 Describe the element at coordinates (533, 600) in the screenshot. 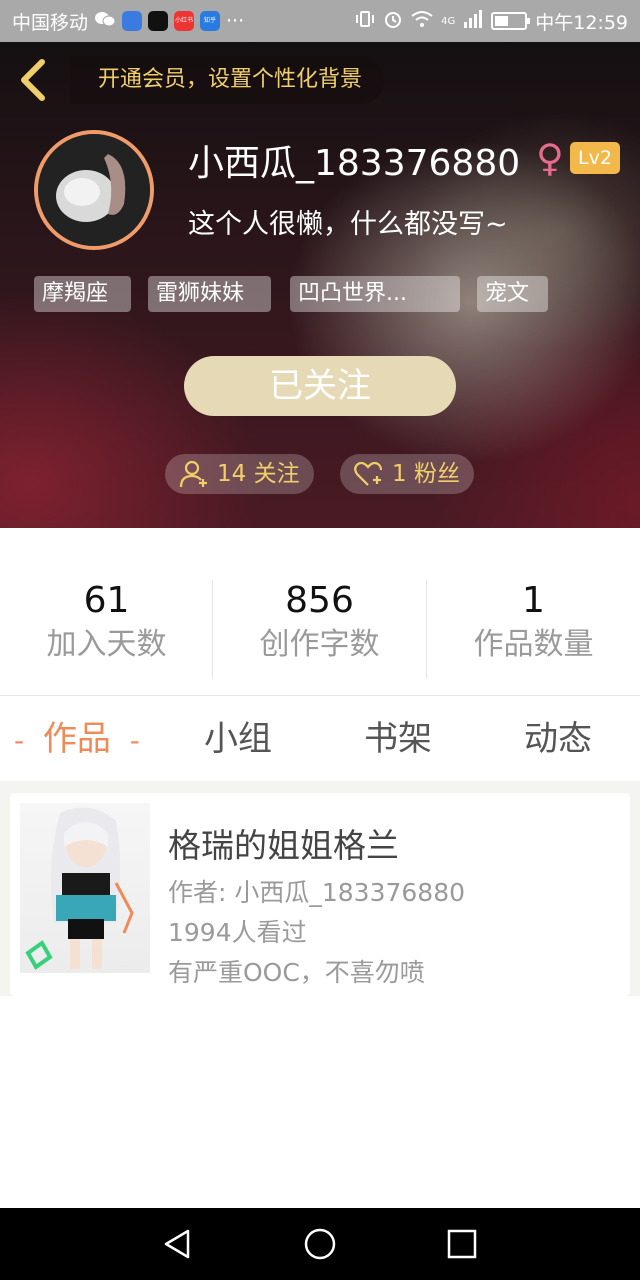

I see `stat-value: 1` at that location.